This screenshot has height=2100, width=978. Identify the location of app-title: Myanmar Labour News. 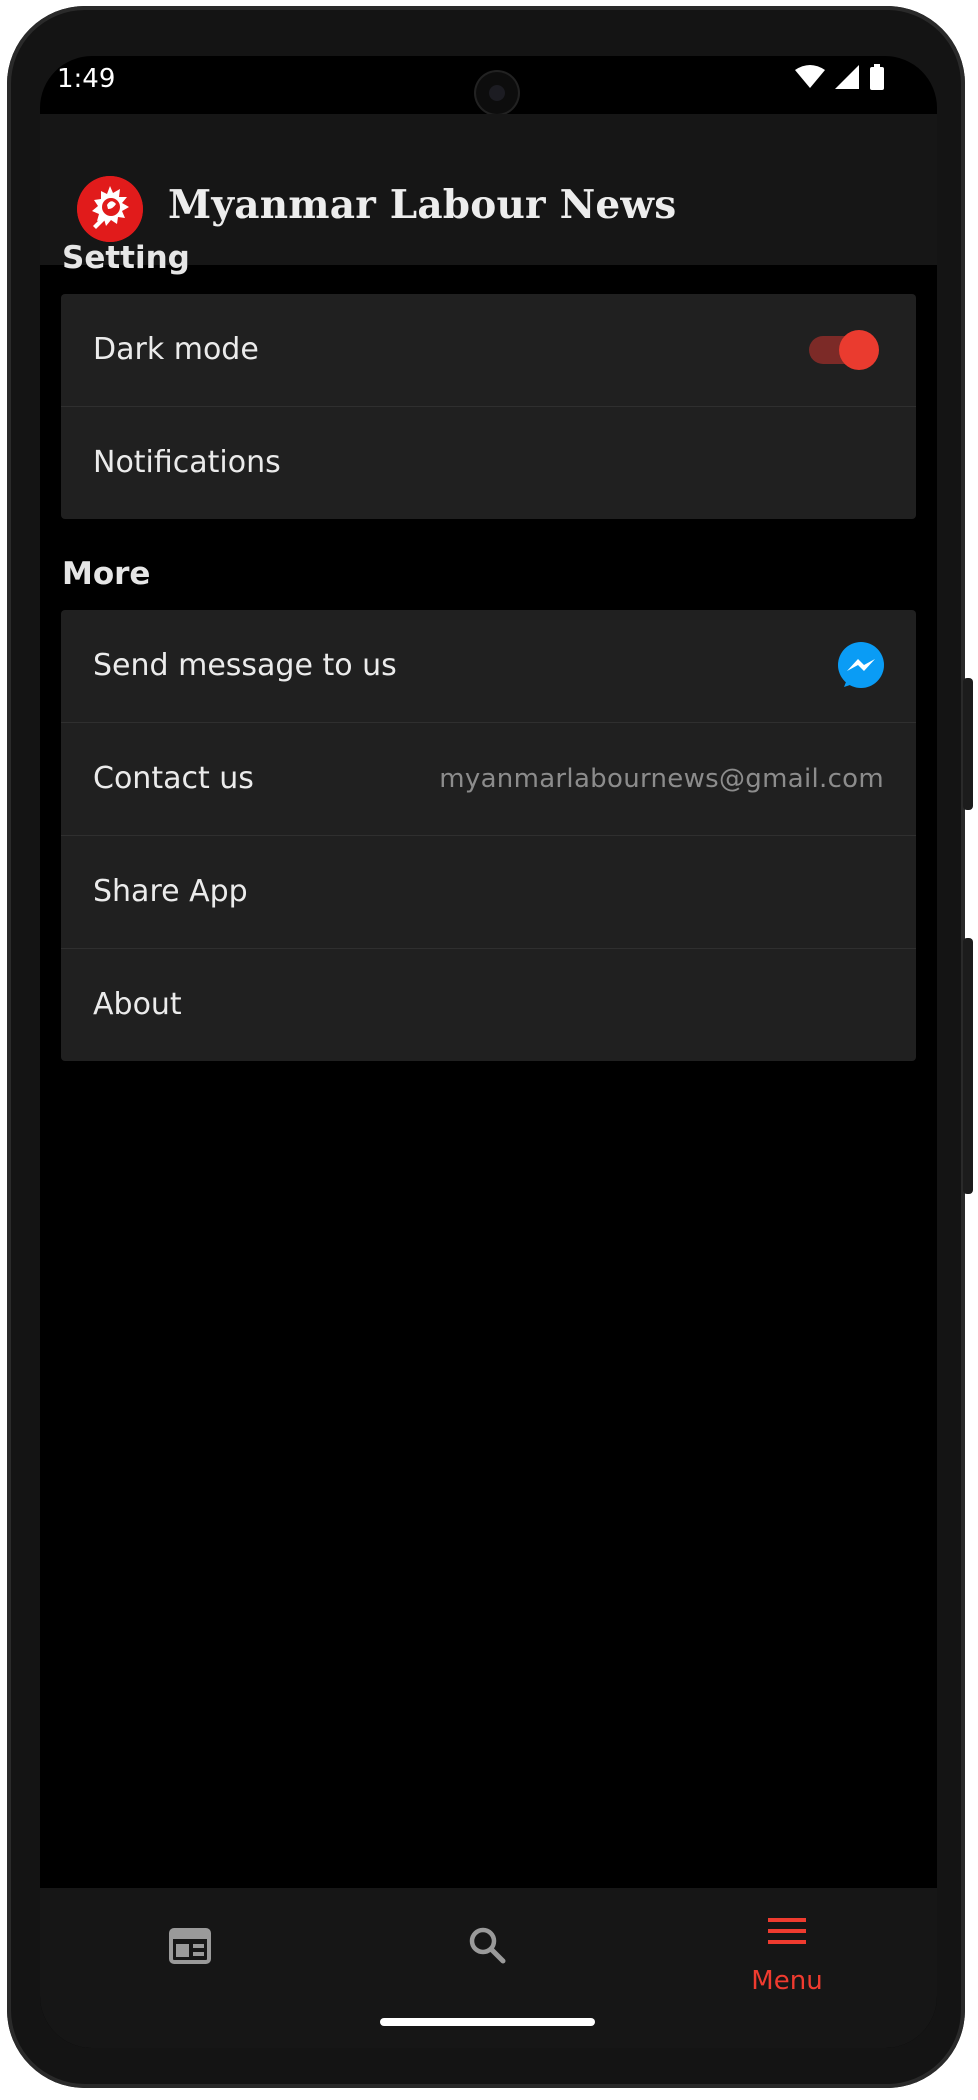
(422, 205).